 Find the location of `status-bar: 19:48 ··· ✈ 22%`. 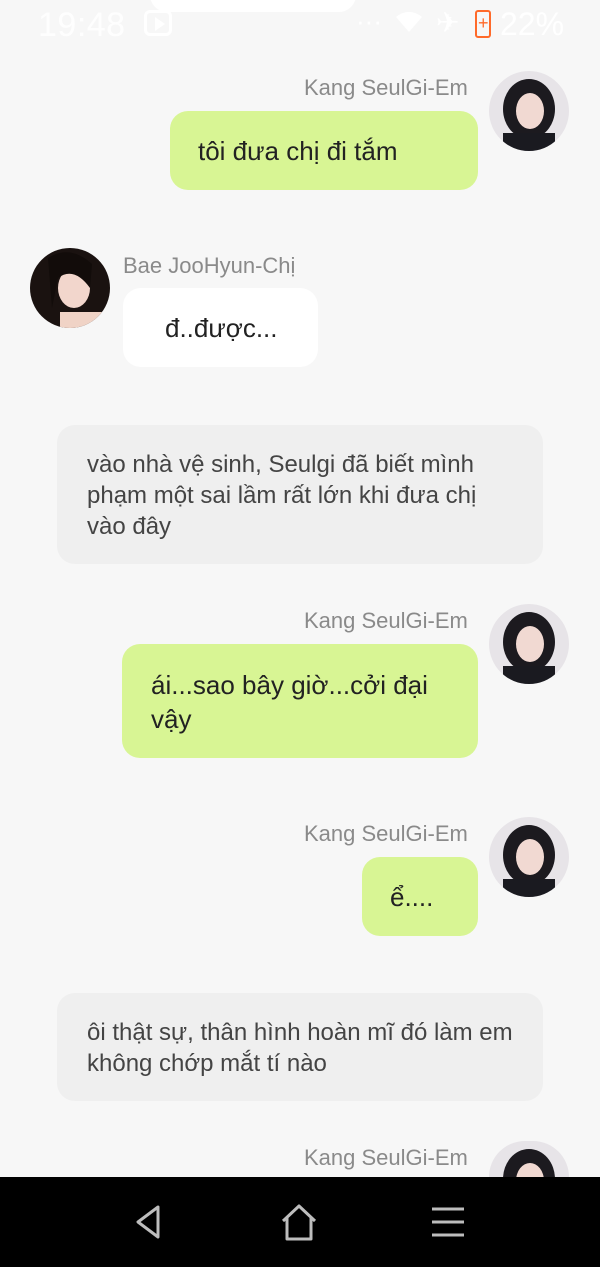

status-bar: 19:48 ··· ✈ 22% is located at coordinates (300, 26).